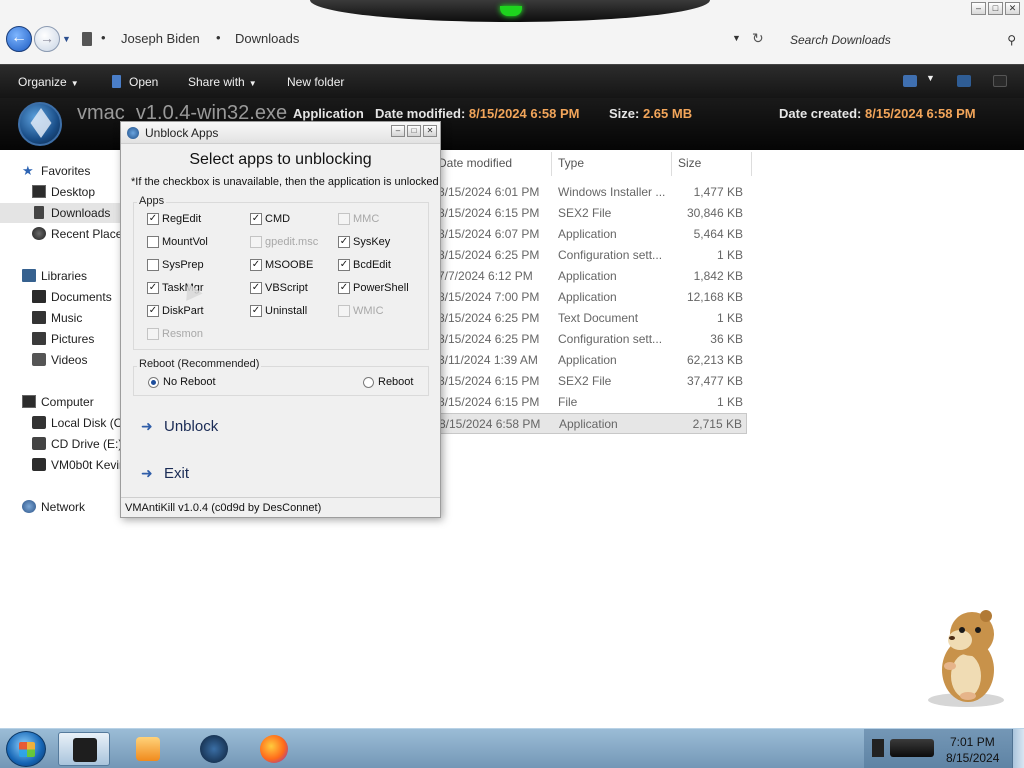 Image resolution: width=1024 pixels, height=768 pixels. Describe the element at coordinates (592, 234) in the screenshot. I see `table-row: 8/15/2024 6:07 PM Application 5,464 KB` at that location.